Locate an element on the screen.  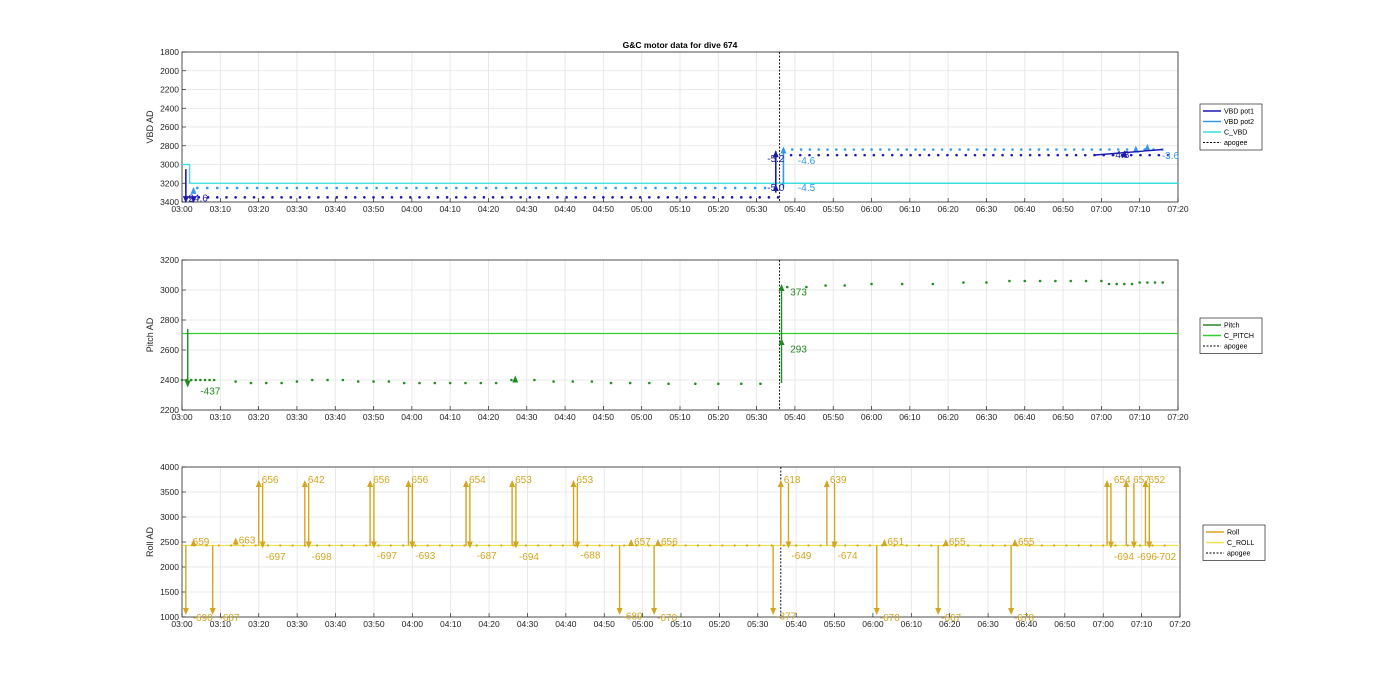
data-label: 656 is located at coordinates (270, 480).